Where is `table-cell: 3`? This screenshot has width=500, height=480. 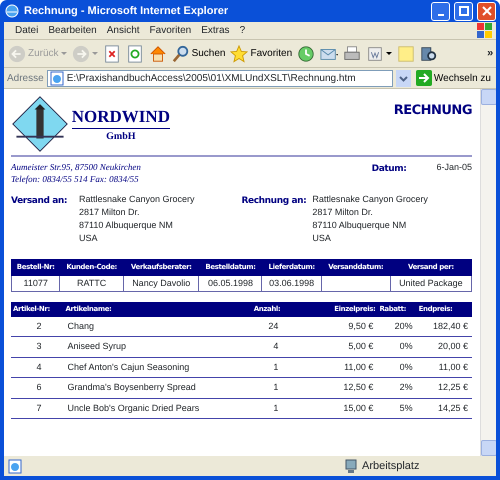 table-cell: 3 is located at coordinates (37, 346).